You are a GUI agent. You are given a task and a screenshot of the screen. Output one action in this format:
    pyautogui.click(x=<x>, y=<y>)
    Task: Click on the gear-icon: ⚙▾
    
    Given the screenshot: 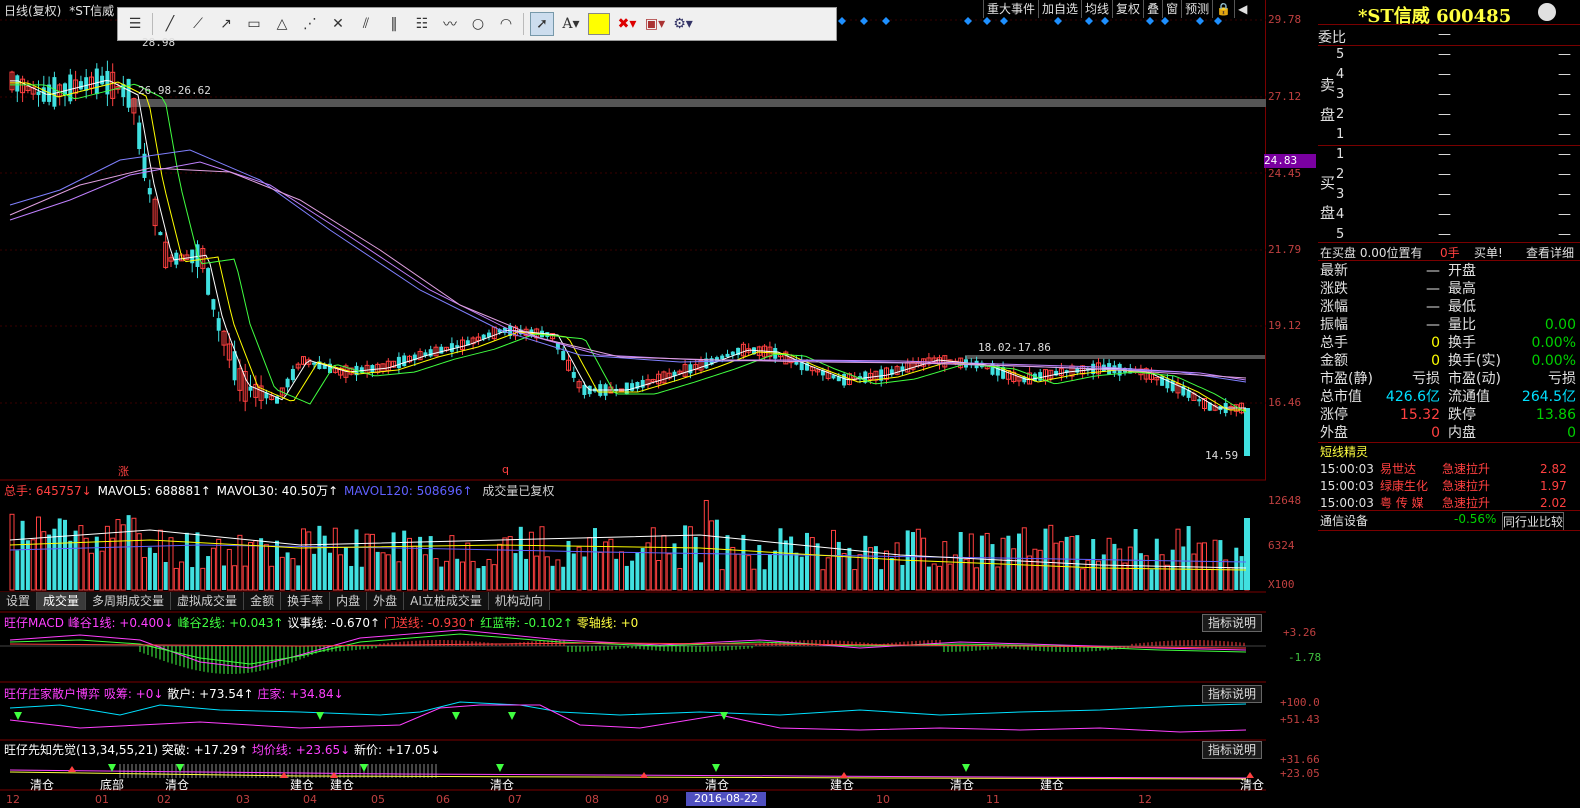 What is the action you would take?
    pyautogui.click(x=683, y=24)
    